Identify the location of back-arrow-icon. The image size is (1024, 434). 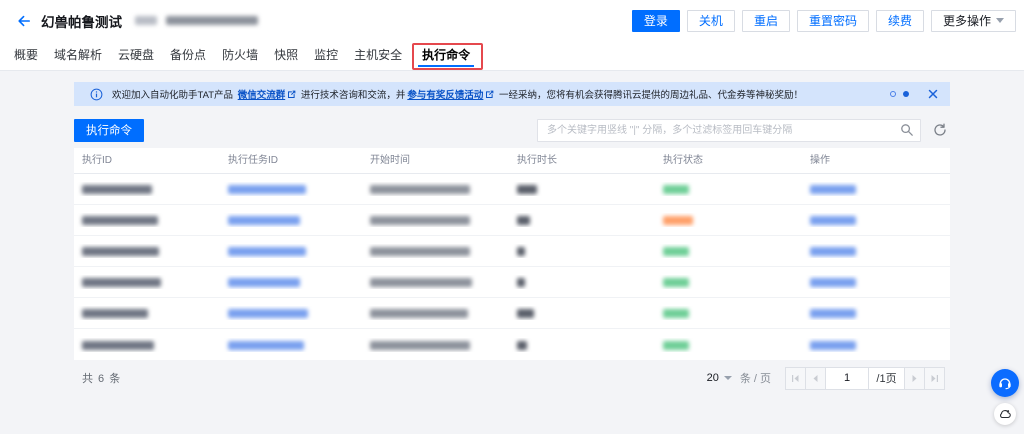
(24, 21).